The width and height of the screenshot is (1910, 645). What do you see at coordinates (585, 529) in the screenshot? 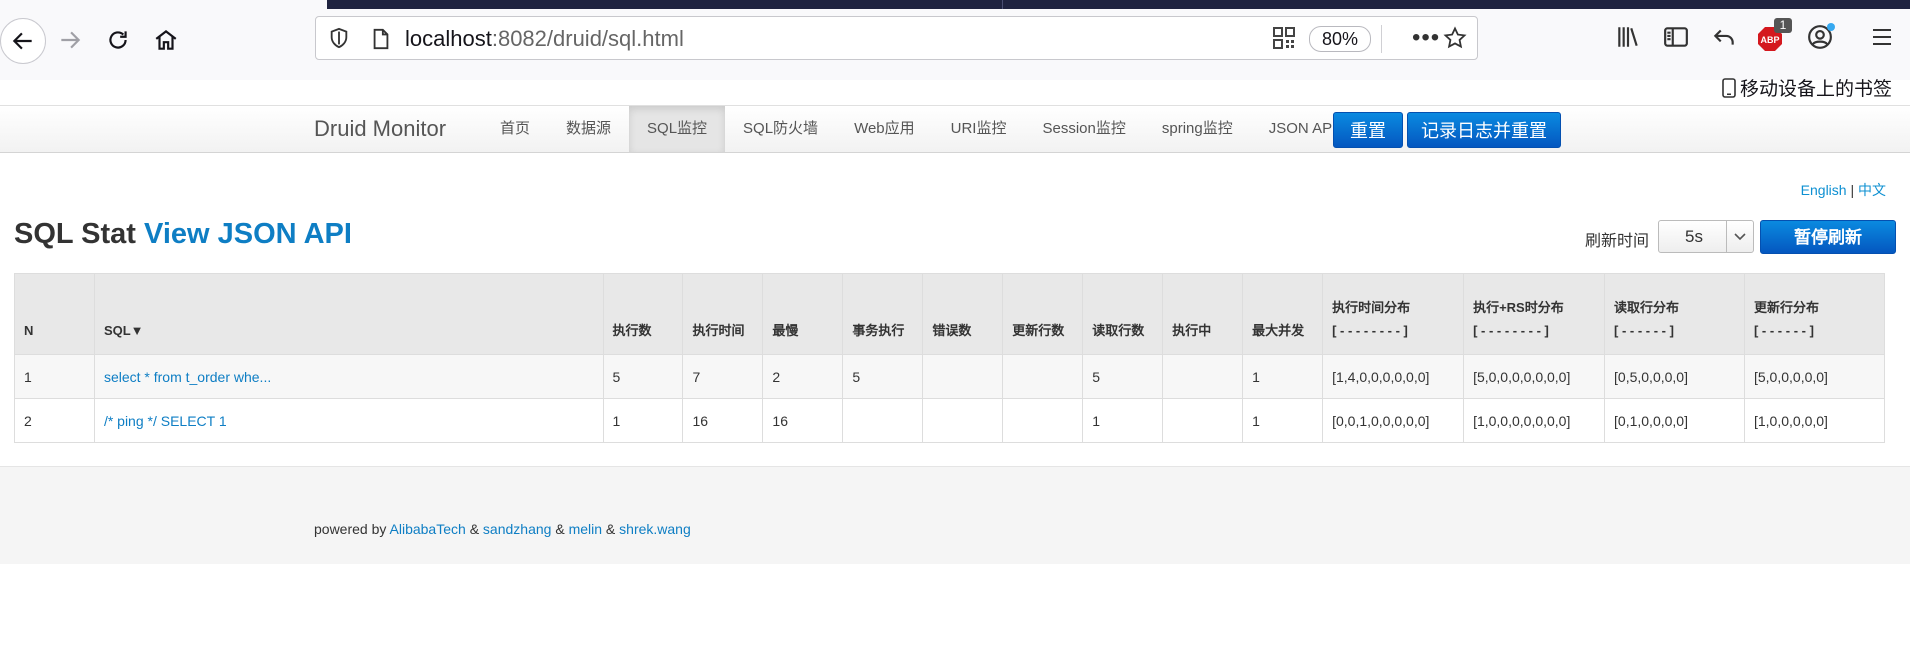
I see `footer-link-melin: melin` at bounding box center [585, 529].